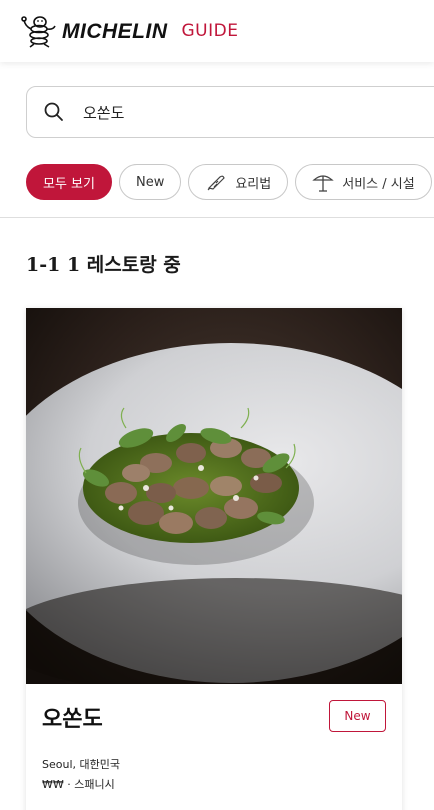 Image resolution: width=434 pixels, height=810 pixels. I want to click on restaurant-price-cuisine: ₩₩ · 스패니시, so click(78, 784).